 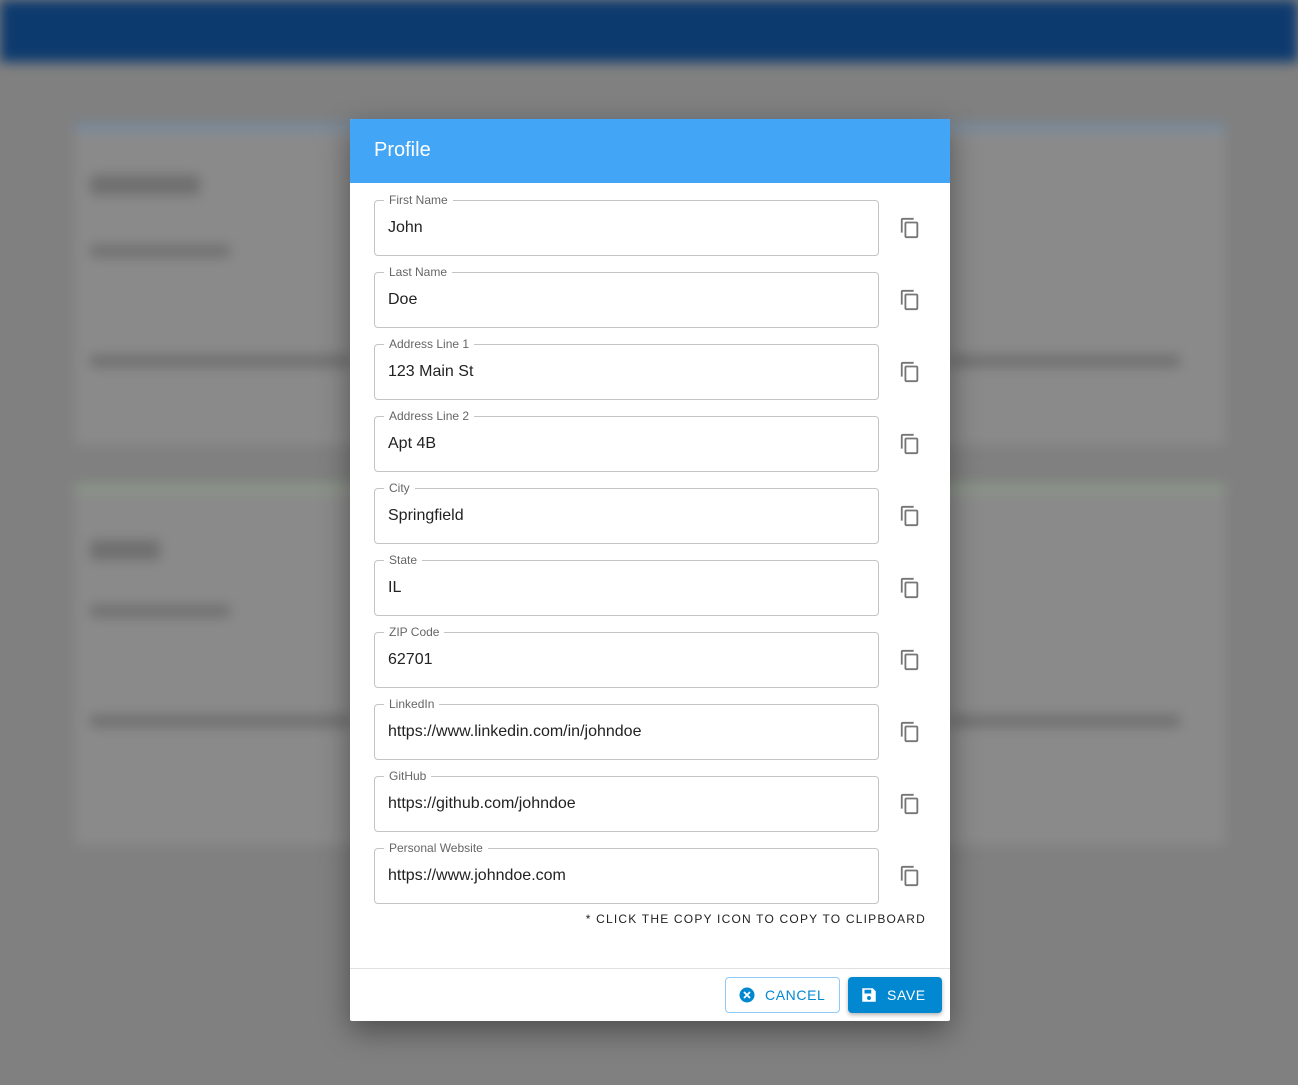 I want to click on field-label: LinkedIn, so click(x=412, y=704).